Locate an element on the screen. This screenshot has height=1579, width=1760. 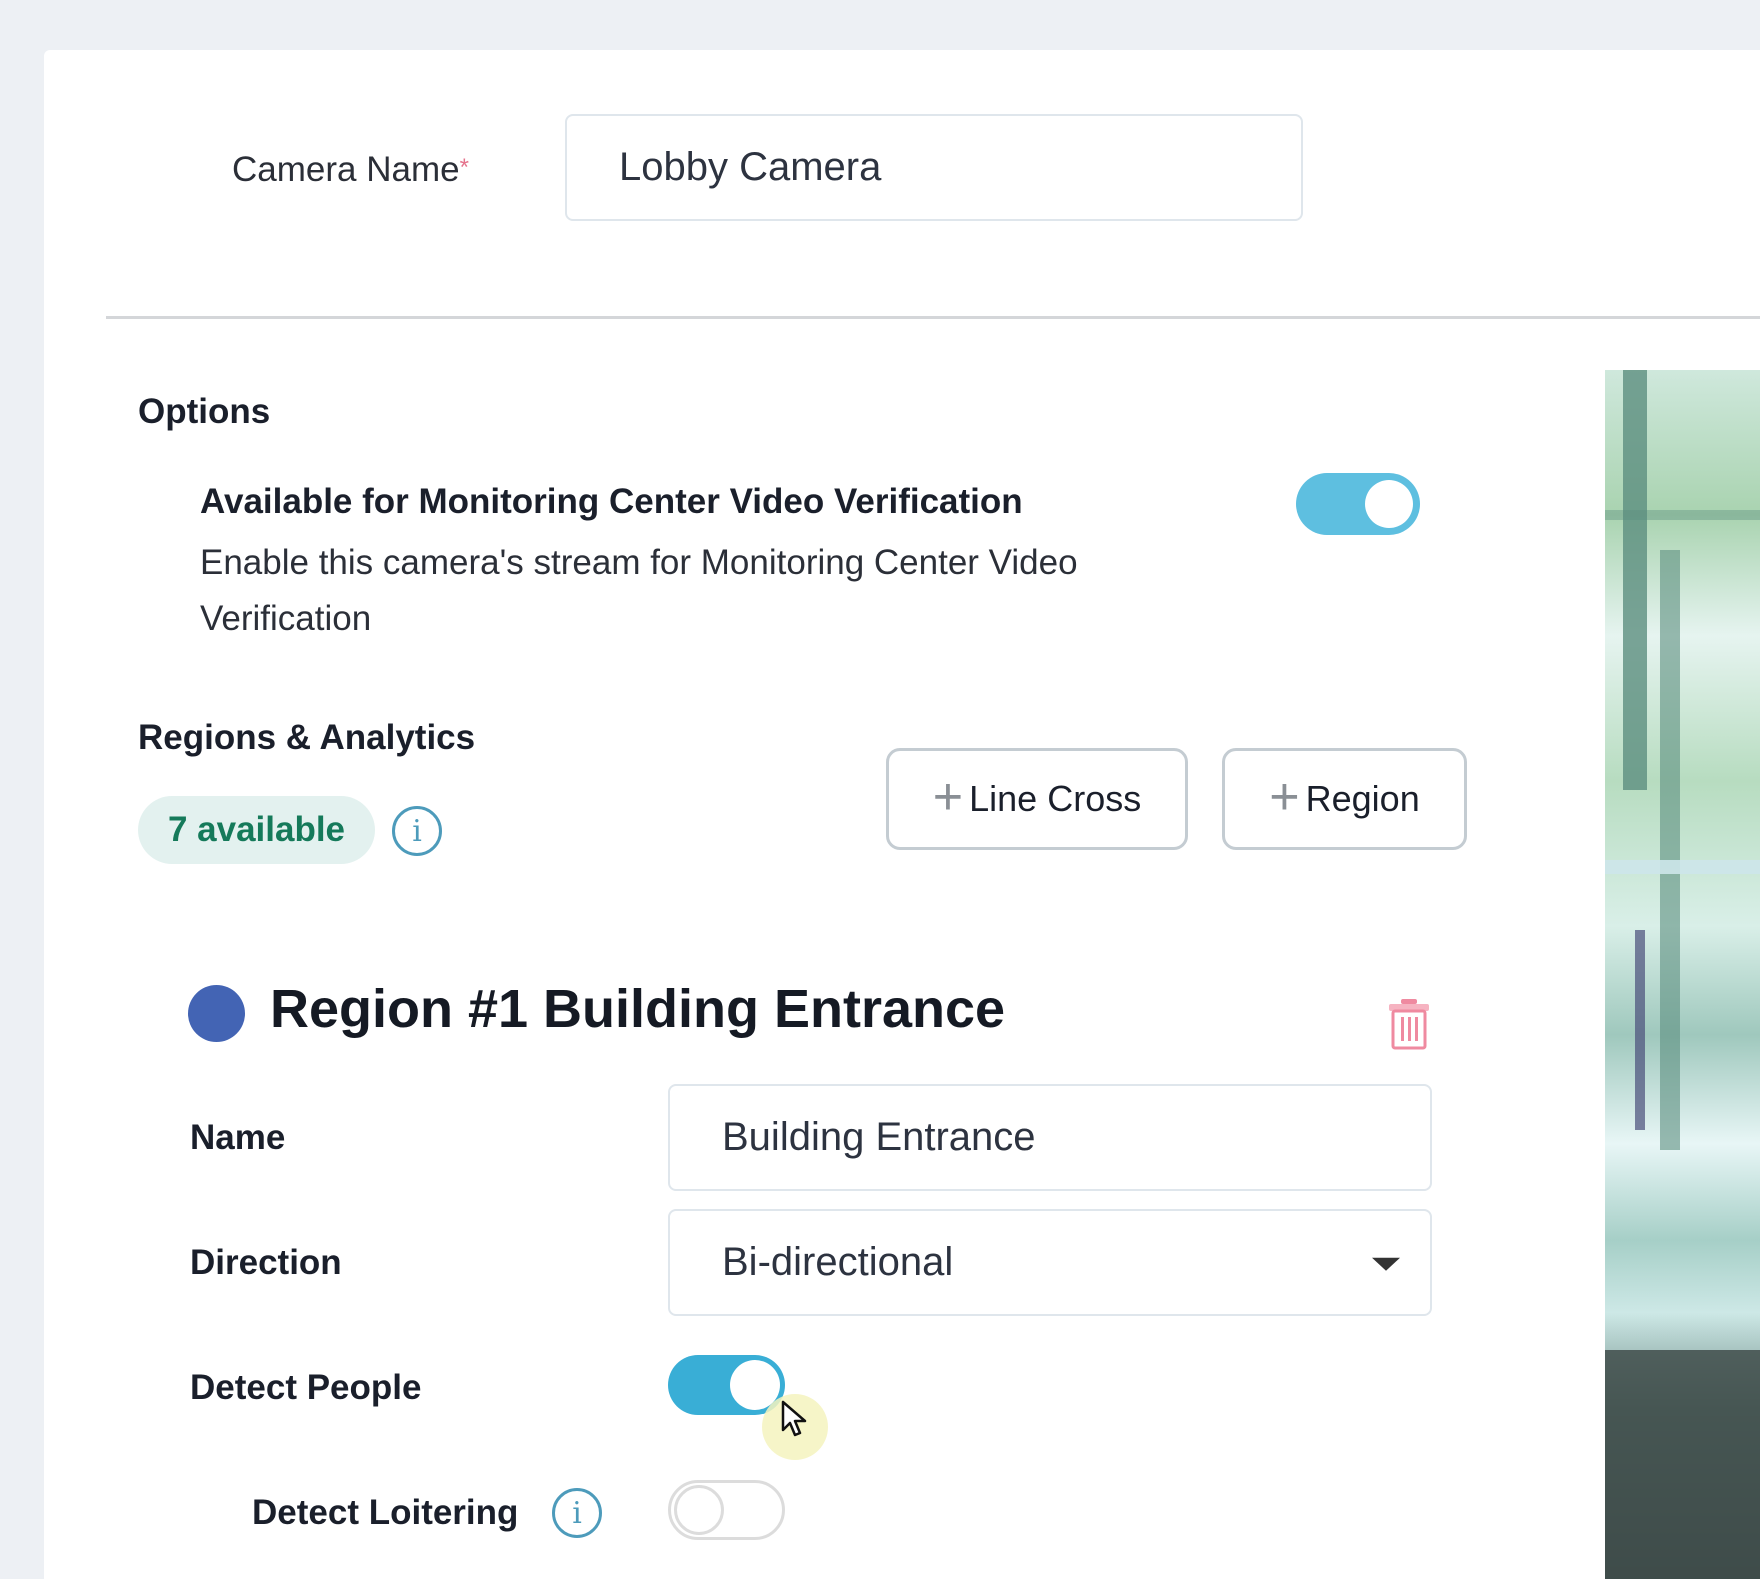
detect-people-toggle is located at coordinates (726, 1385).